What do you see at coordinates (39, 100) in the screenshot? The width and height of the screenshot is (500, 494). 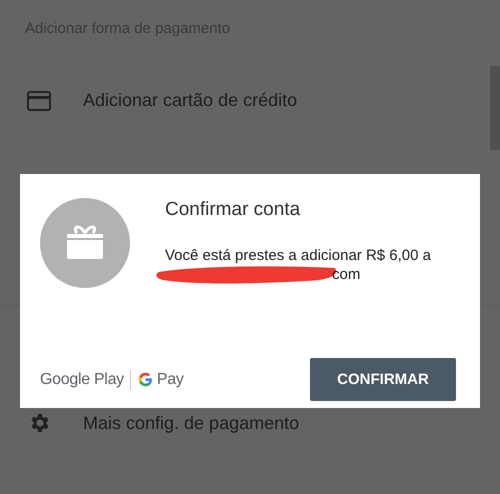 I see `credit-card-icon` at bounding box center [39, 100].